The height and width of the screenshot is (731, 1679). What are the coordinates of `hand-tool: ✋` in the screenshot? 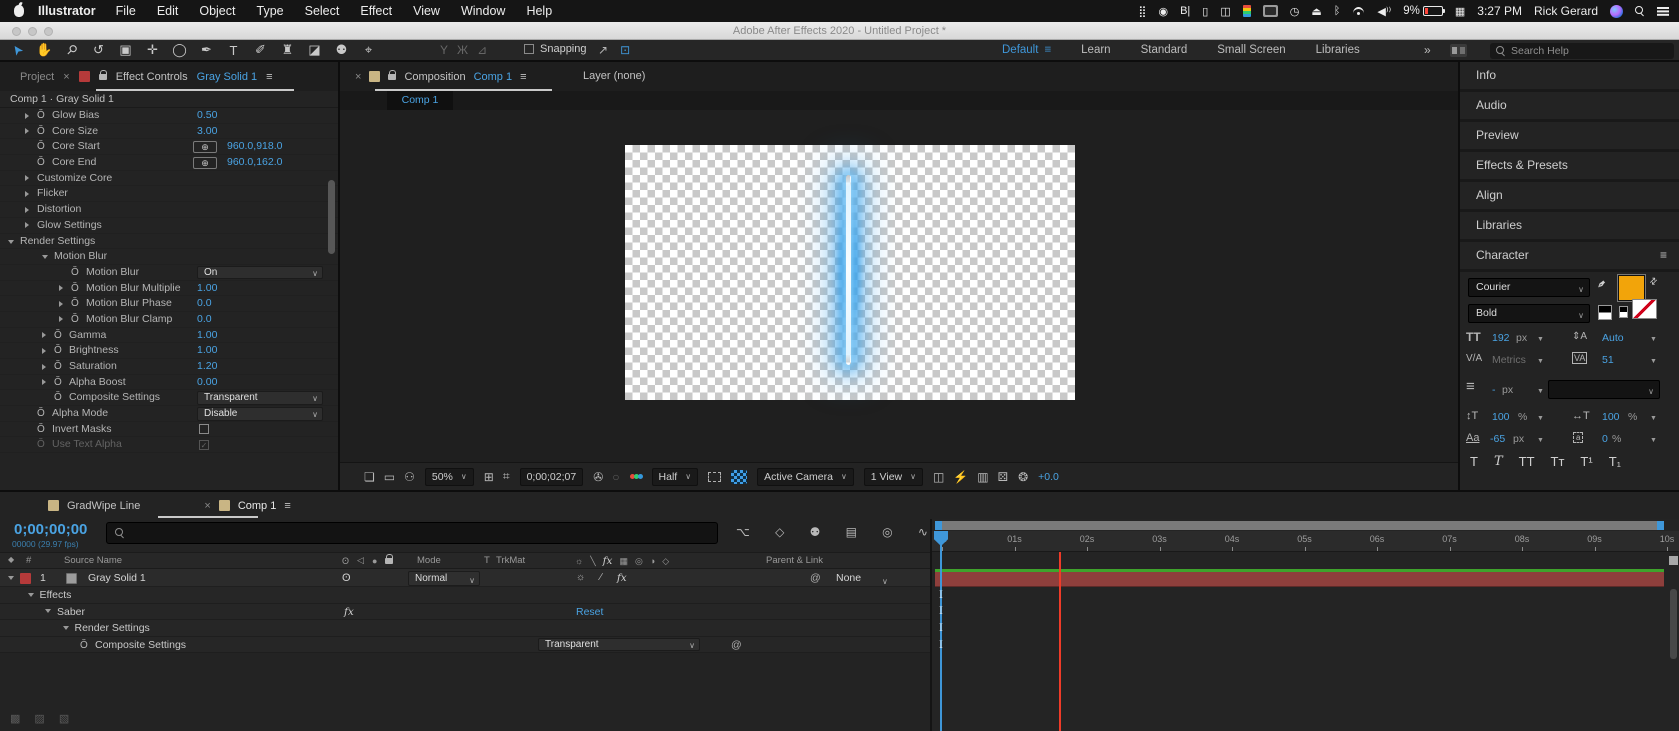 It's located at (44, 50).